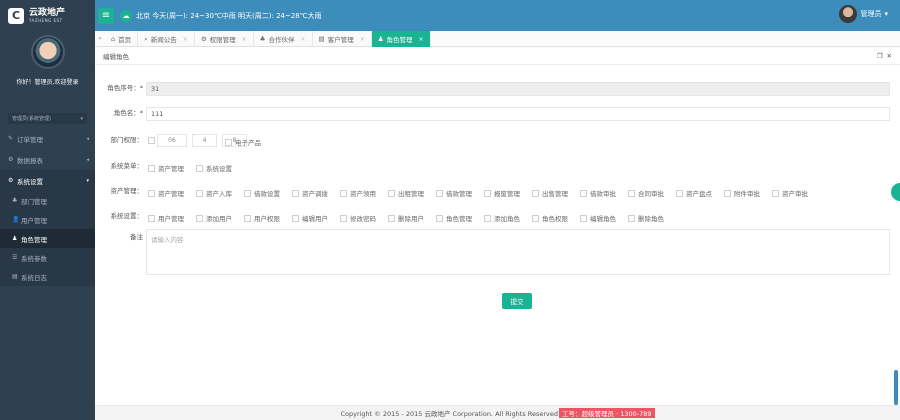 This screenshot has height=420, width=900. I want to click on dept-extra-checkbox: 电子产品, so click(243, 142).